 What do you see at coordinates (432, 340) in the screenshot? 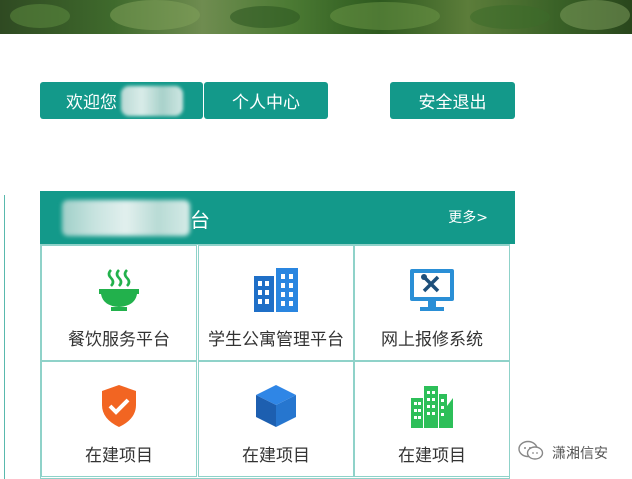
I see `service-label: 网上报修系统` at bounding box center [432, 340].